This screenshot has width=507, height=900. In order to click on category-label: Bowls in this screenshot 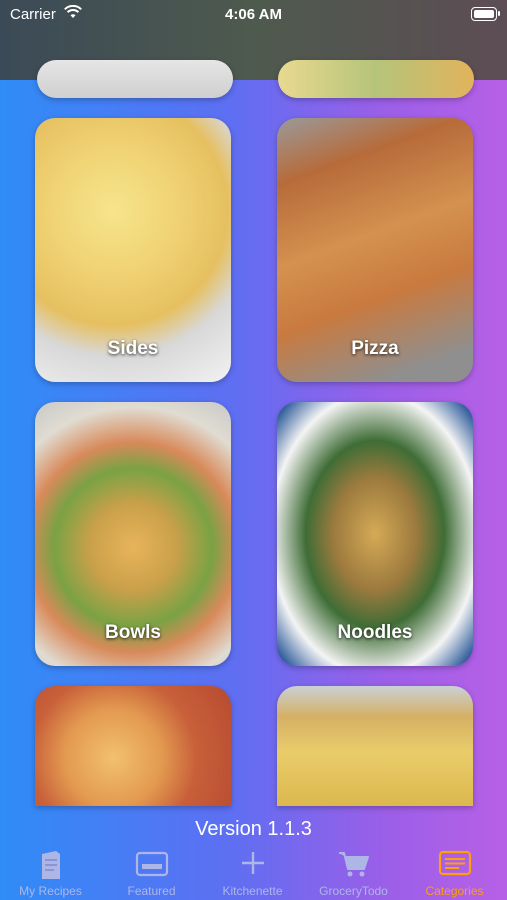, I will do `click(133, 632)`.